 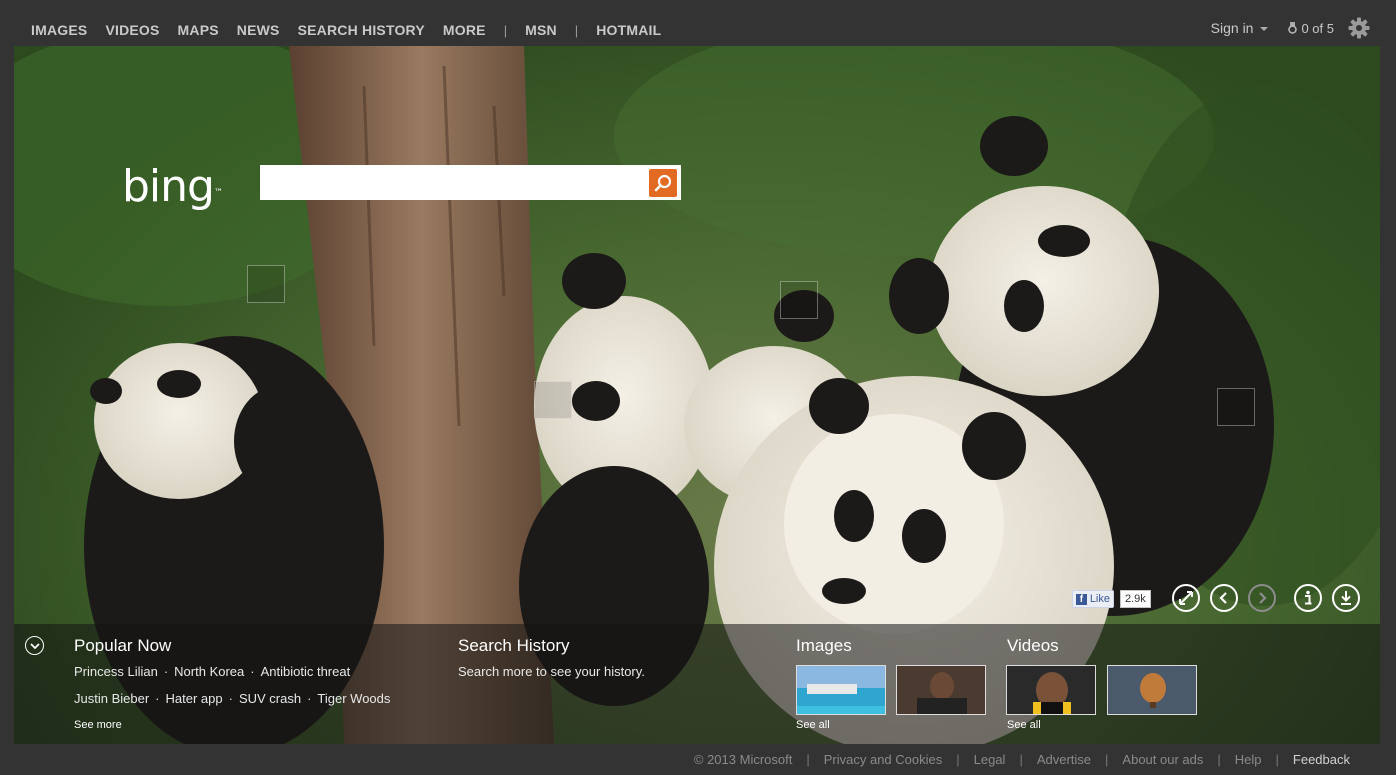 I want to click on videos-see-all-link: See all, so click(x=1024, y=725).